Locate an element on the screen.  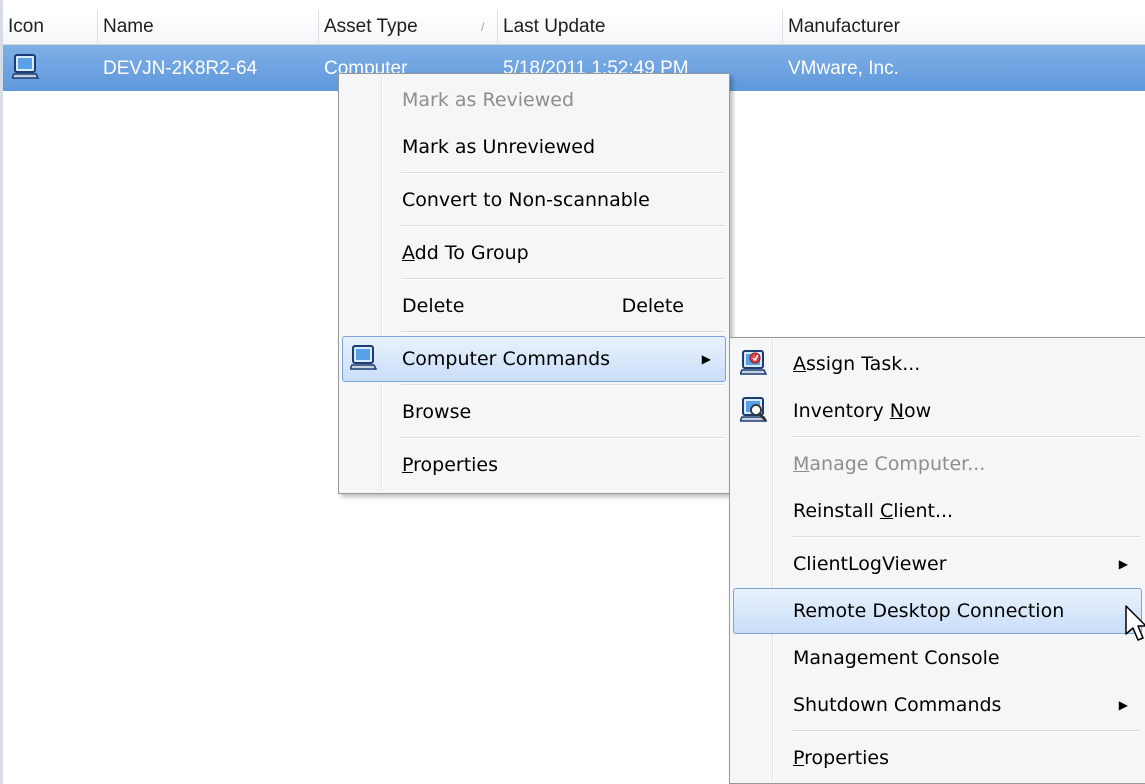
menu-item-computer-commands: Computer Commands ▶ is located at coordinates (534, 359).